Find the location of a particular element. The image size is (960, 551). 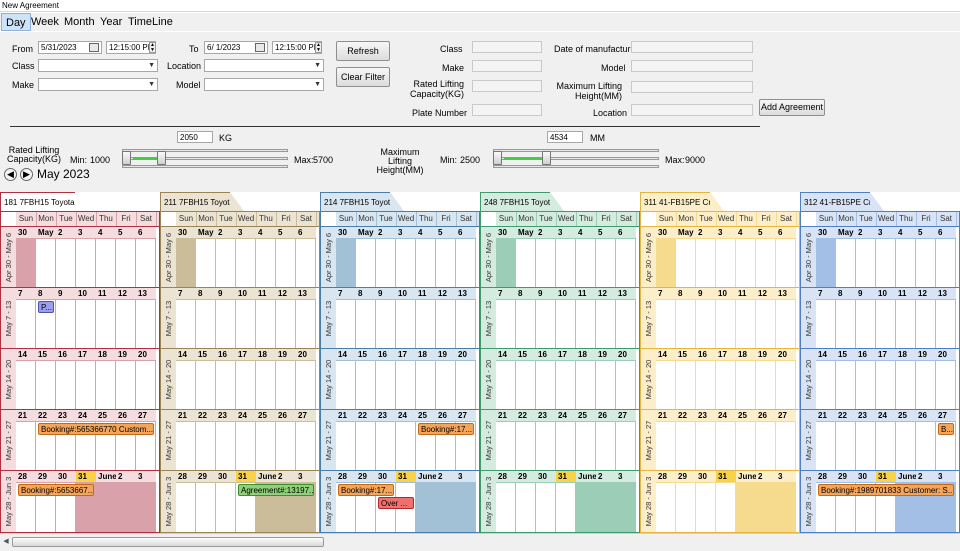

day-number: June is located at coordinates (426, 477).